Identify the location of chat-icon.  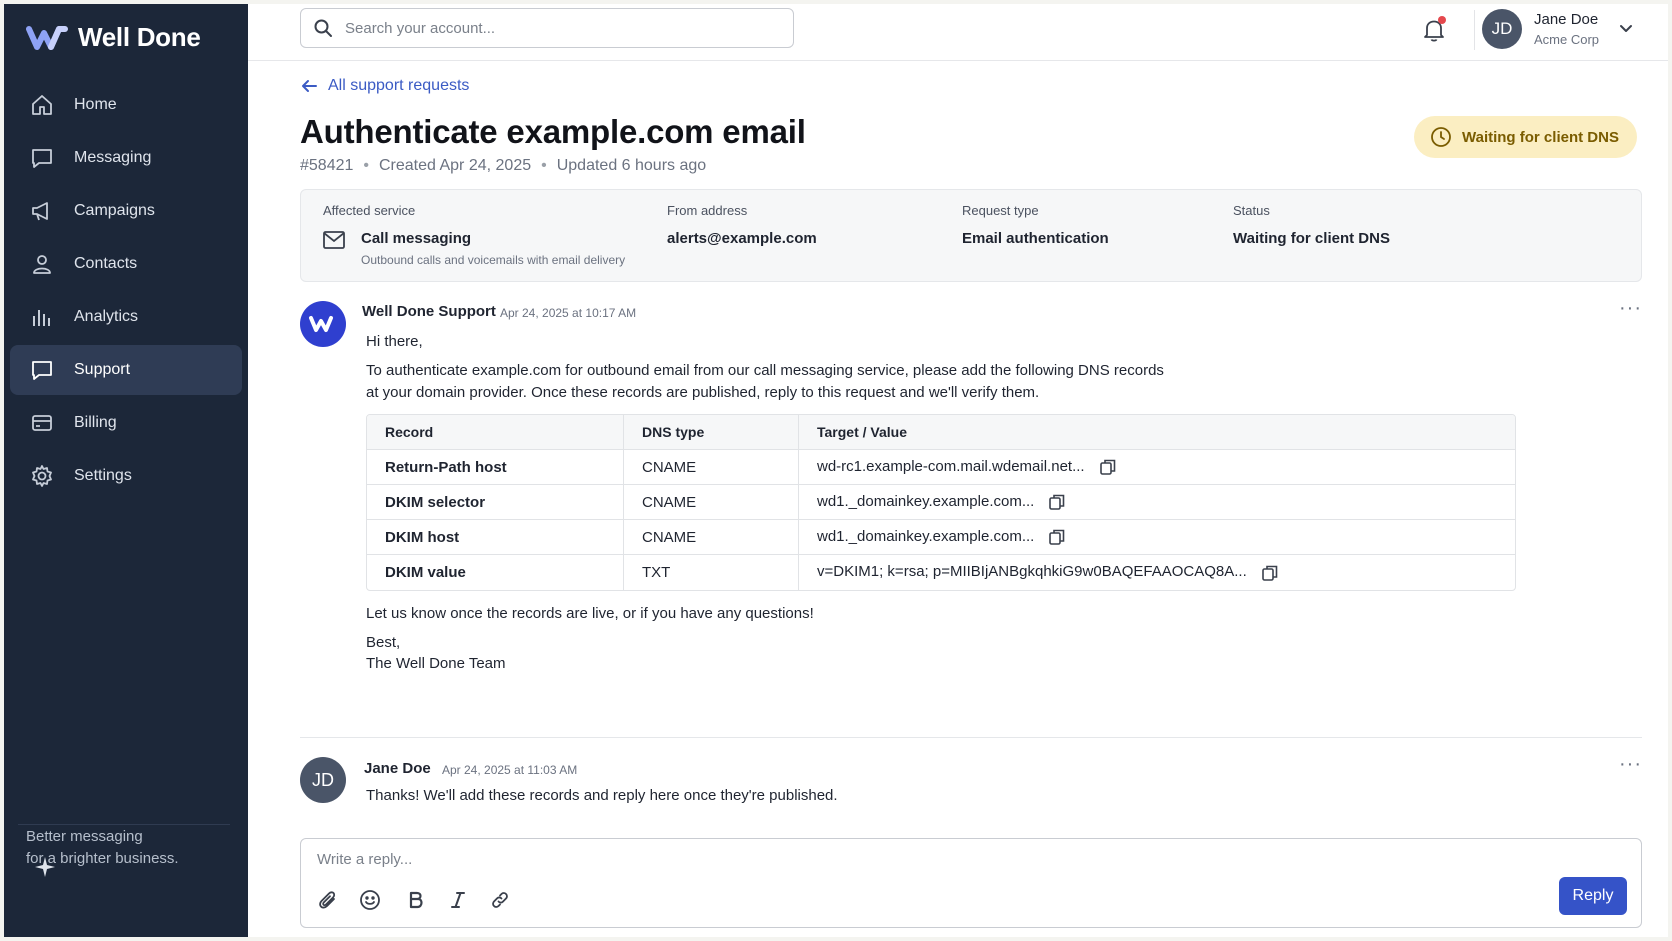
(42, 158).